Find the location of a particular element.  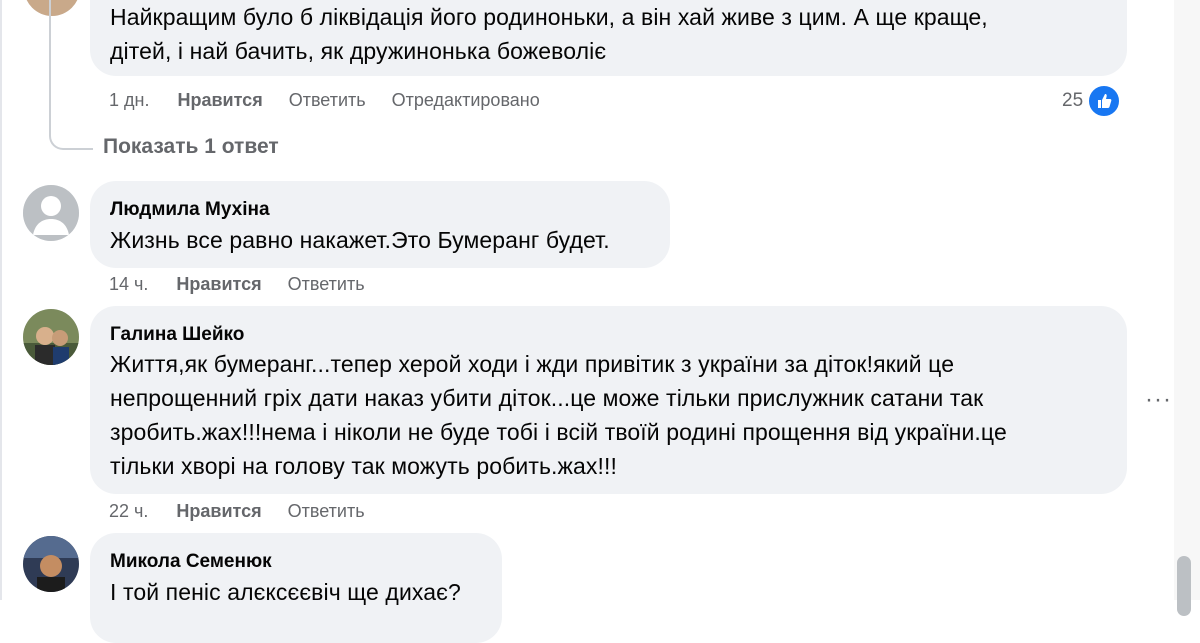

panel-border is located at coordinates (1, 300).